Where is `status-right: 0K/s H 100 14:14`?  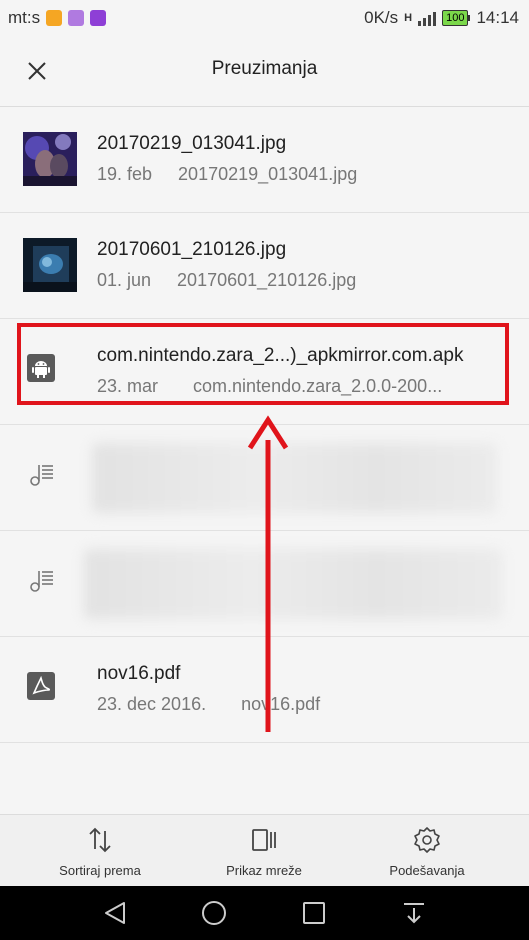
status-right: 0K/s H 100 14:14 is located at coordinates (441, 18).